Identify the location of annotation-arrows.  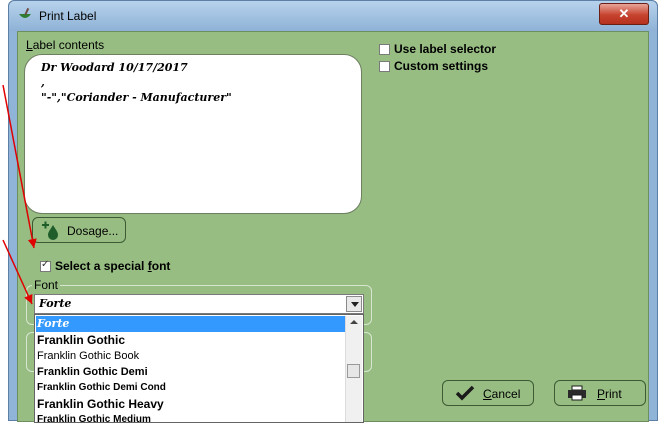
(19, 194).